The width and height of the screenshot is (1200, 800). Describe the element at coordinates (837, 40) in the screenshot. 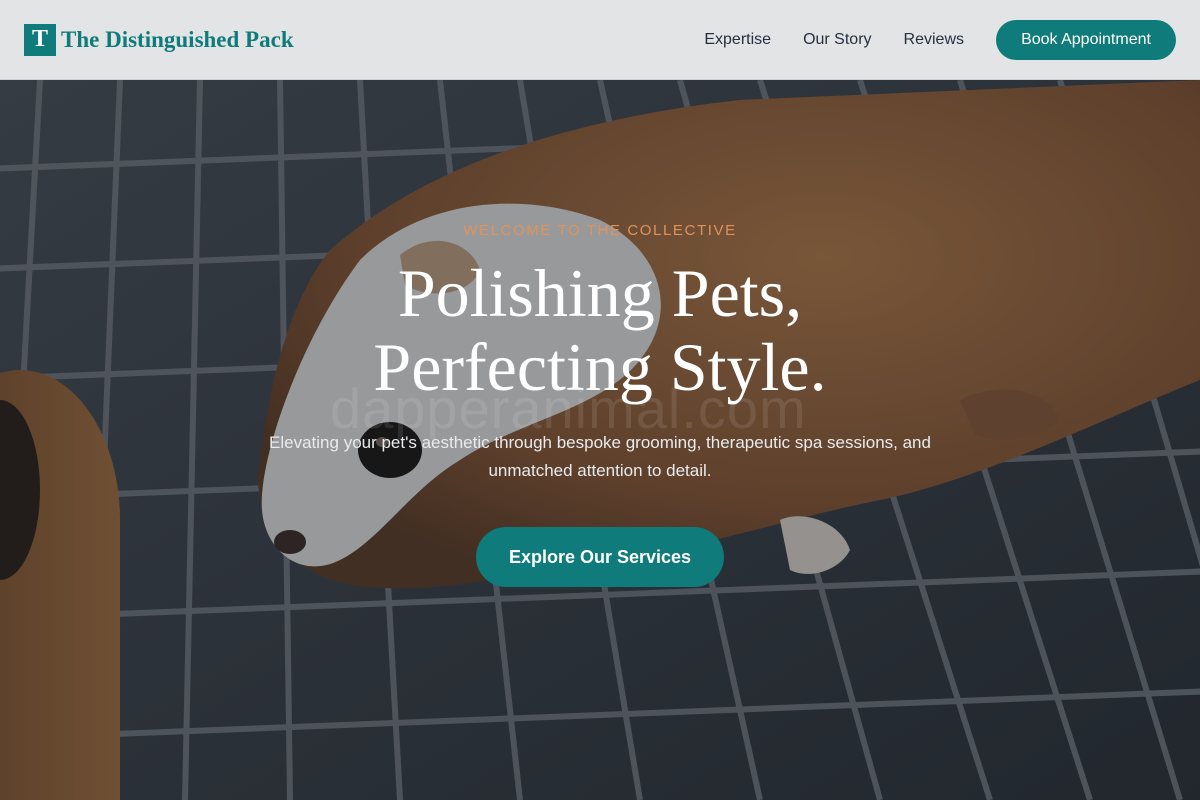

I see `nav-link-our-story: Our Story` at that location.